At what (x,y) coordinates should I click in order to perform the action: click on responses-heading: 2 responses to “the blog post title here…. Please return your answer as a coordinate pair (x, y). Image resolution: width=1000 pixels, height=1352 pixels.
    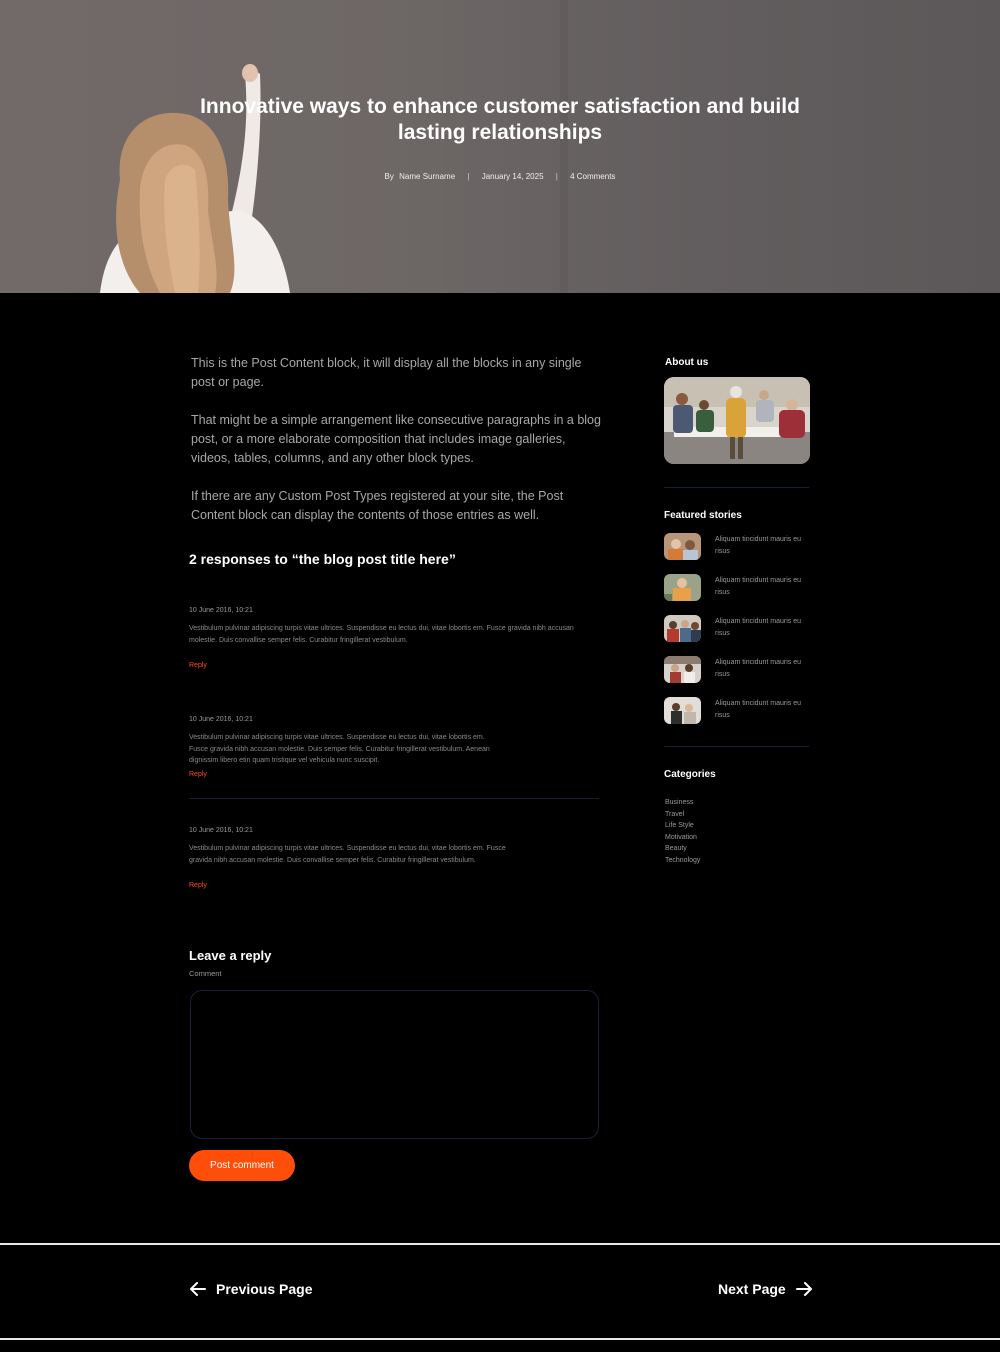
    Looking at the image, I should click on (322, 559).